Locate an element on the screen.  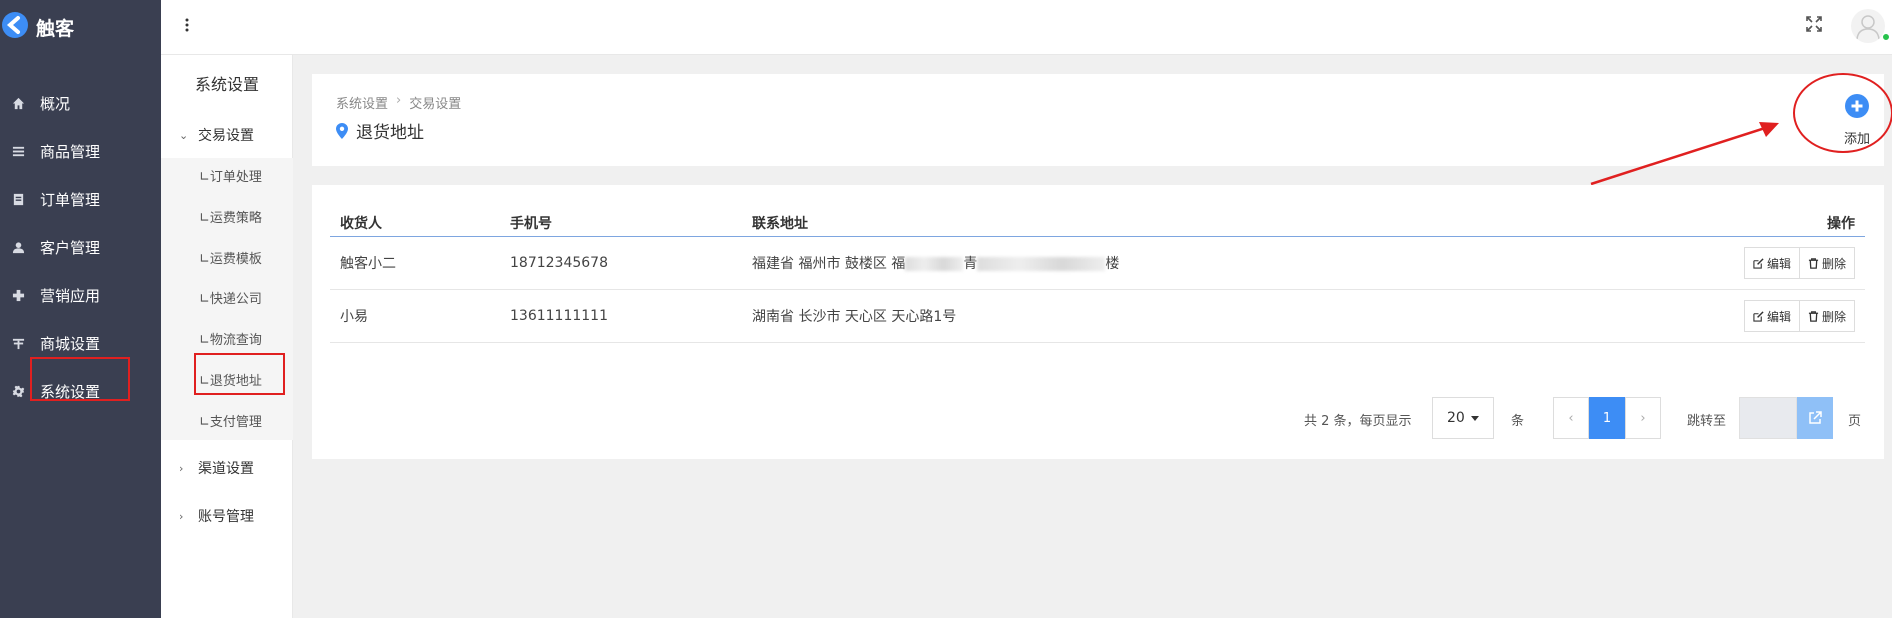
submenu-group-label: 账号管理 is located at coordinates (226, 517).